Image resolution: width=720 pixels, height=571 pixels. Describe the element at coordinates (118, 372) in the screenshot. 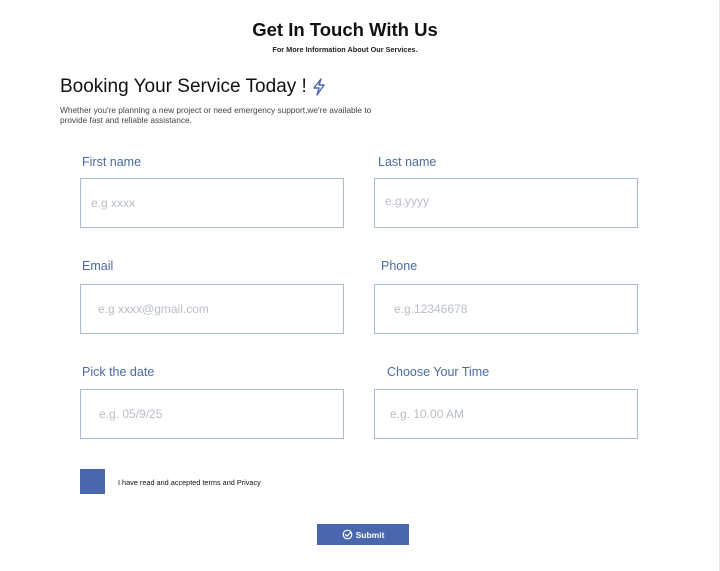

I see `date-label: Pick the date` at that location.